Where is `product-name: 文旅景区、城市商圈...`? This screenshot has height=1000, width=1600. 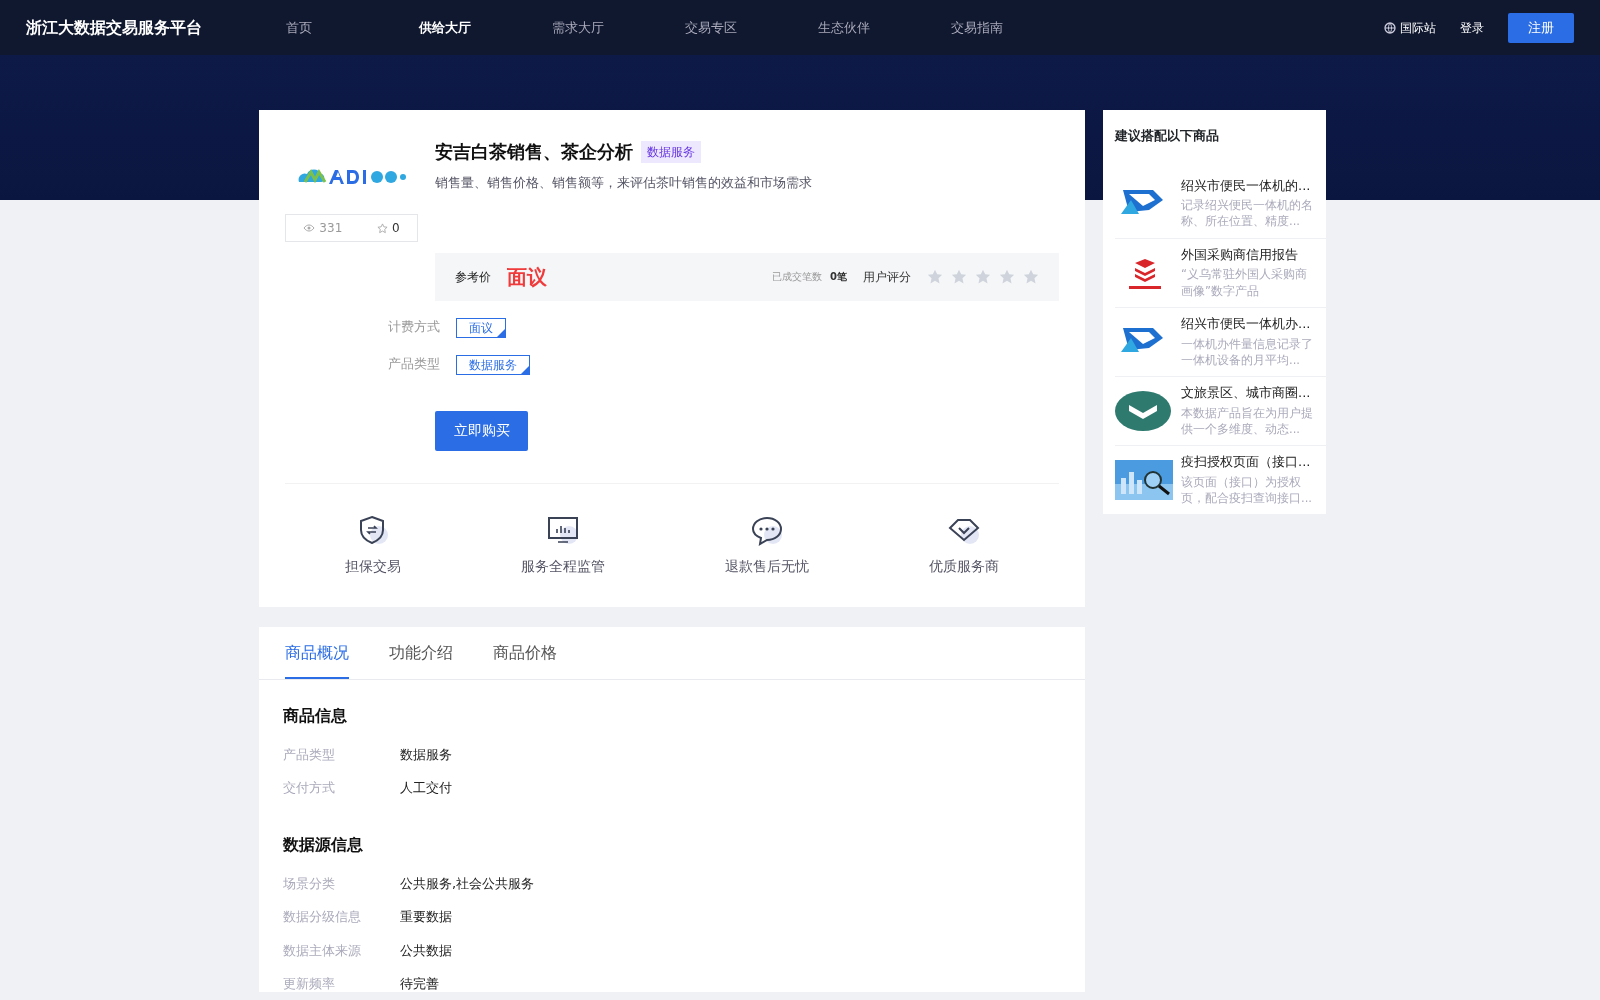
product-name: 文旅景区、城市商圈... is located at coordinates (1248, 393).